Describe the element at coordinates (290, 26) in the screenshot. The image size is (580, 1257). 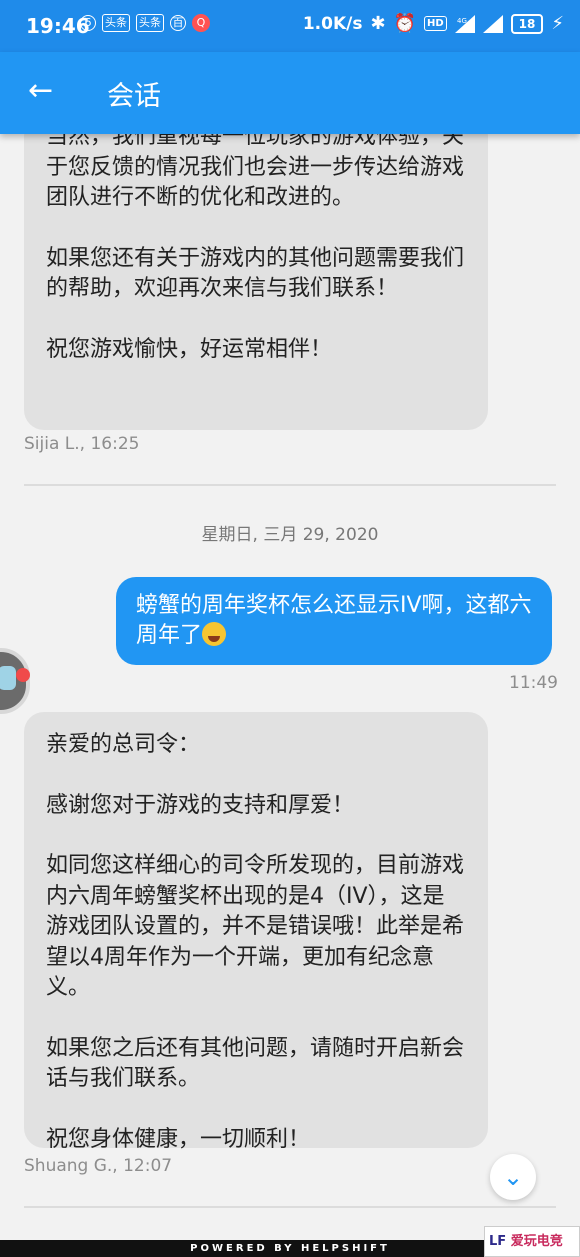
I see `status-bar: 19:46 6 头条 头条 百 Q 1.0K/s ✱ ⏰ HD 4G 18 ⚡` at that location.